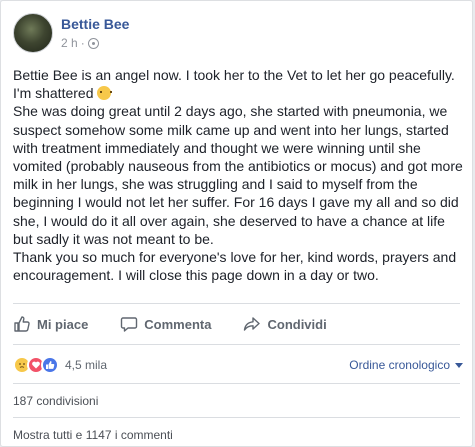 This screenshot has height=447, width=475. I want to click on crying-emoji-icon, so click(105, 93).